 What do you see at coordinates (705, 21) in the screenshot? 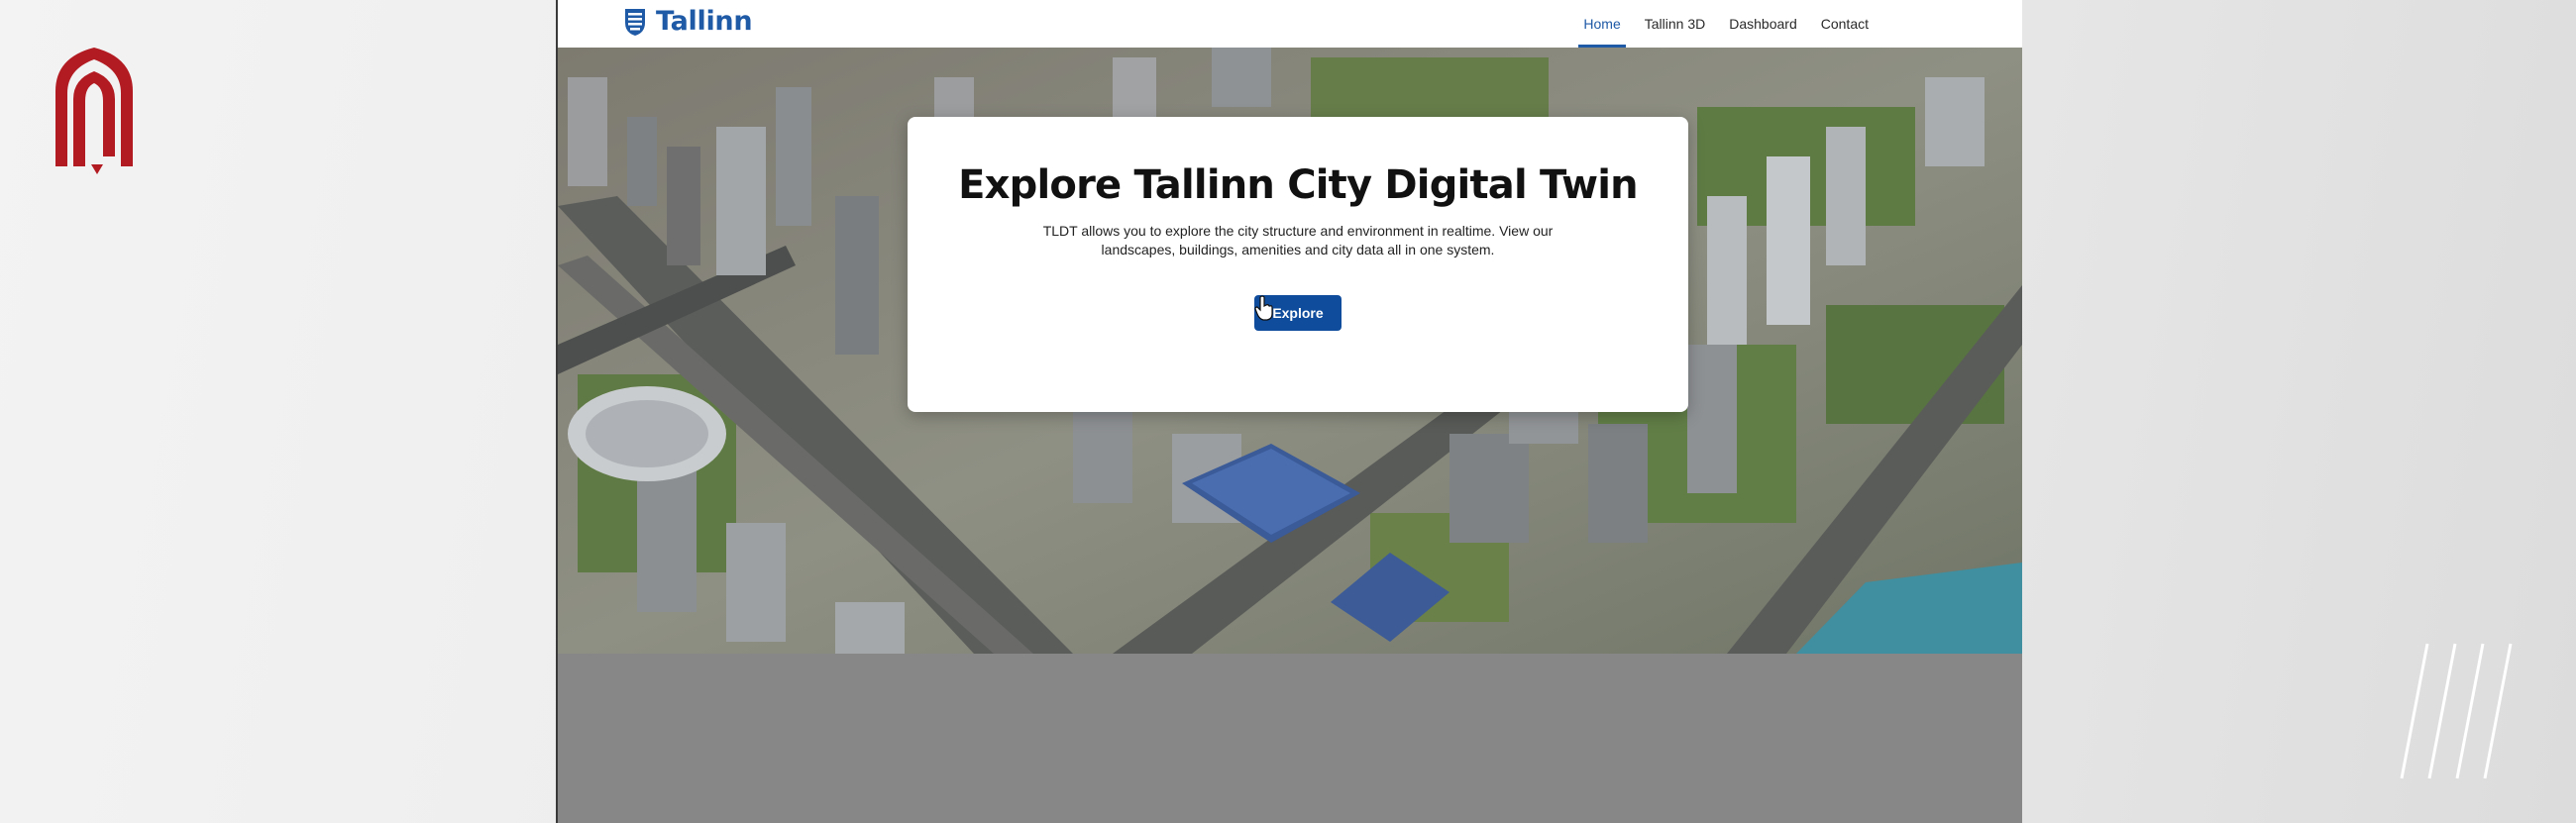
I see `brand-name: Tallinn` at bounding box center [705, 21].